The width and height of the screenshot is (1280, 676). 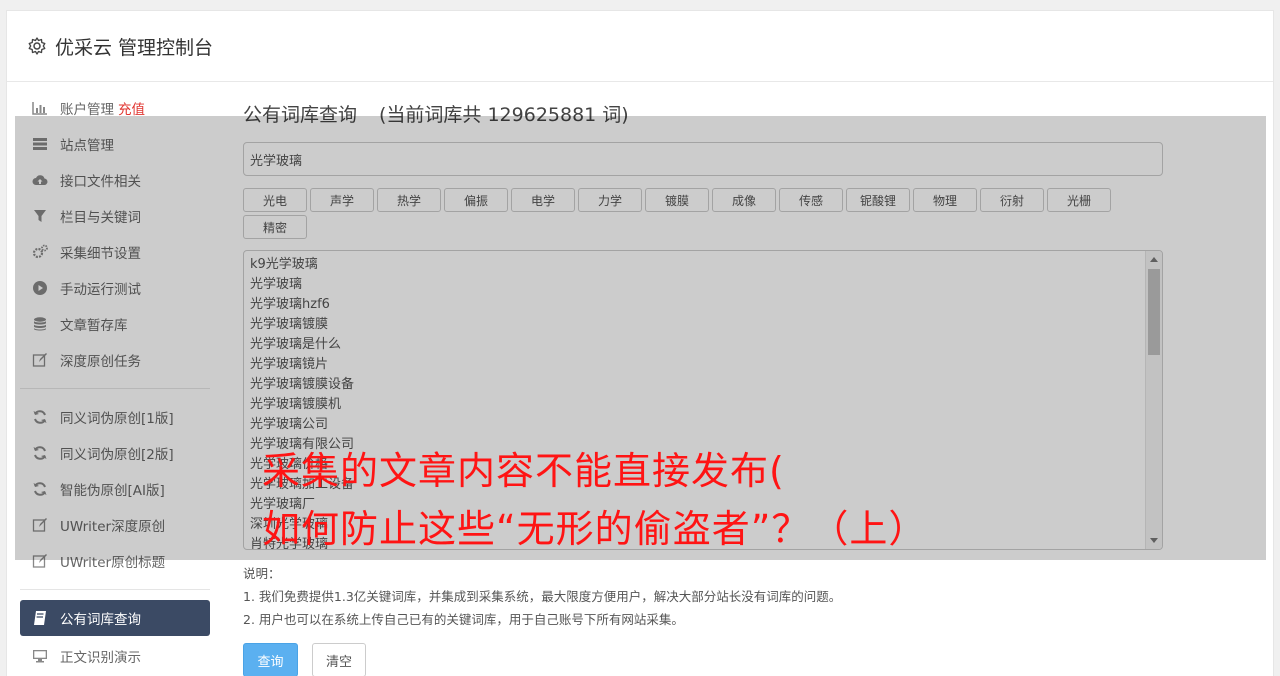 What do you see at coordinates (270, 659) in the screenshot?
I see `query-button: 查询` at bounding box center [270, 659].